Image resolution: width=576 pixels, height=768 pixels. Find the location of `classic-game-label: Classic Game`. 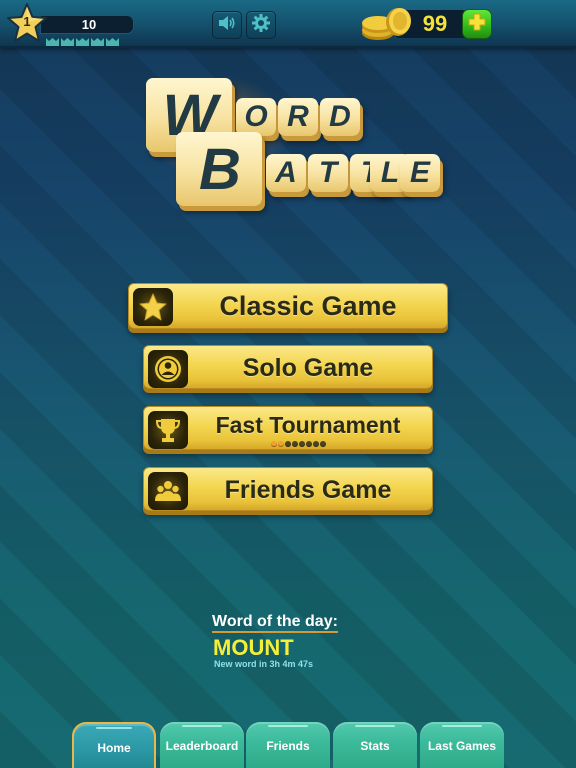

classic-game-label: Classic Game is located at coordinates (308, 305).